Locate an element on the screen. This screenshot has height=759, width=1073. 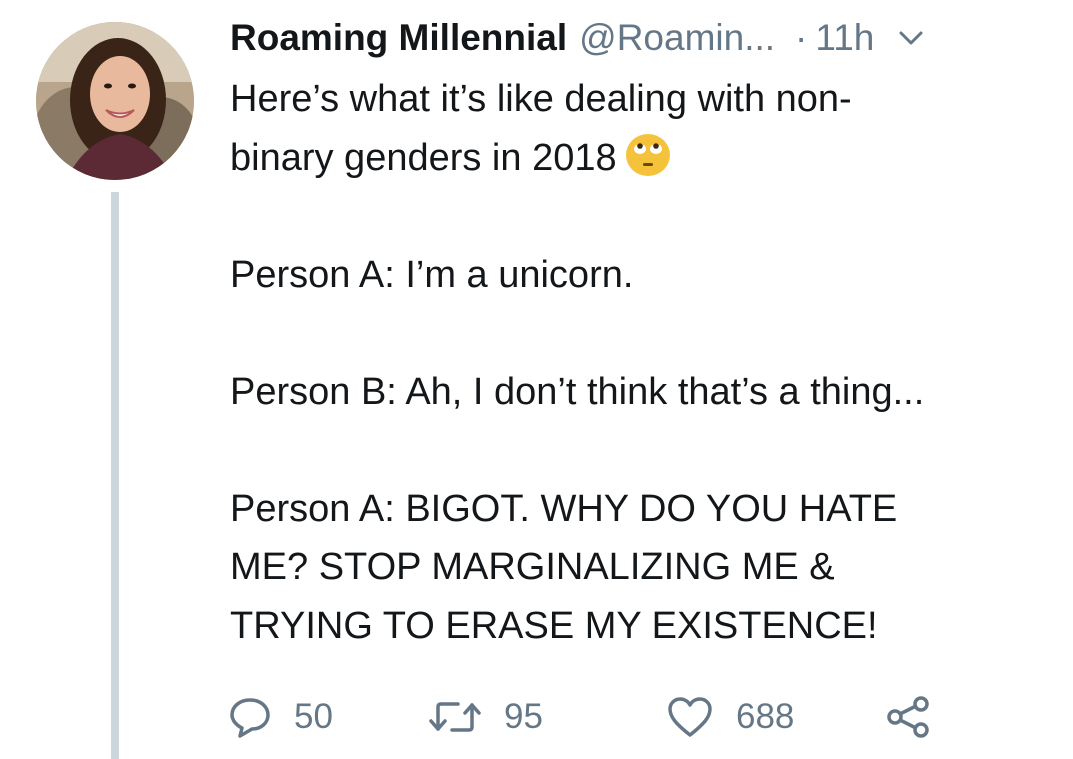
tweet-line: binary genders in 2018 is located at coordinates (635, 158).